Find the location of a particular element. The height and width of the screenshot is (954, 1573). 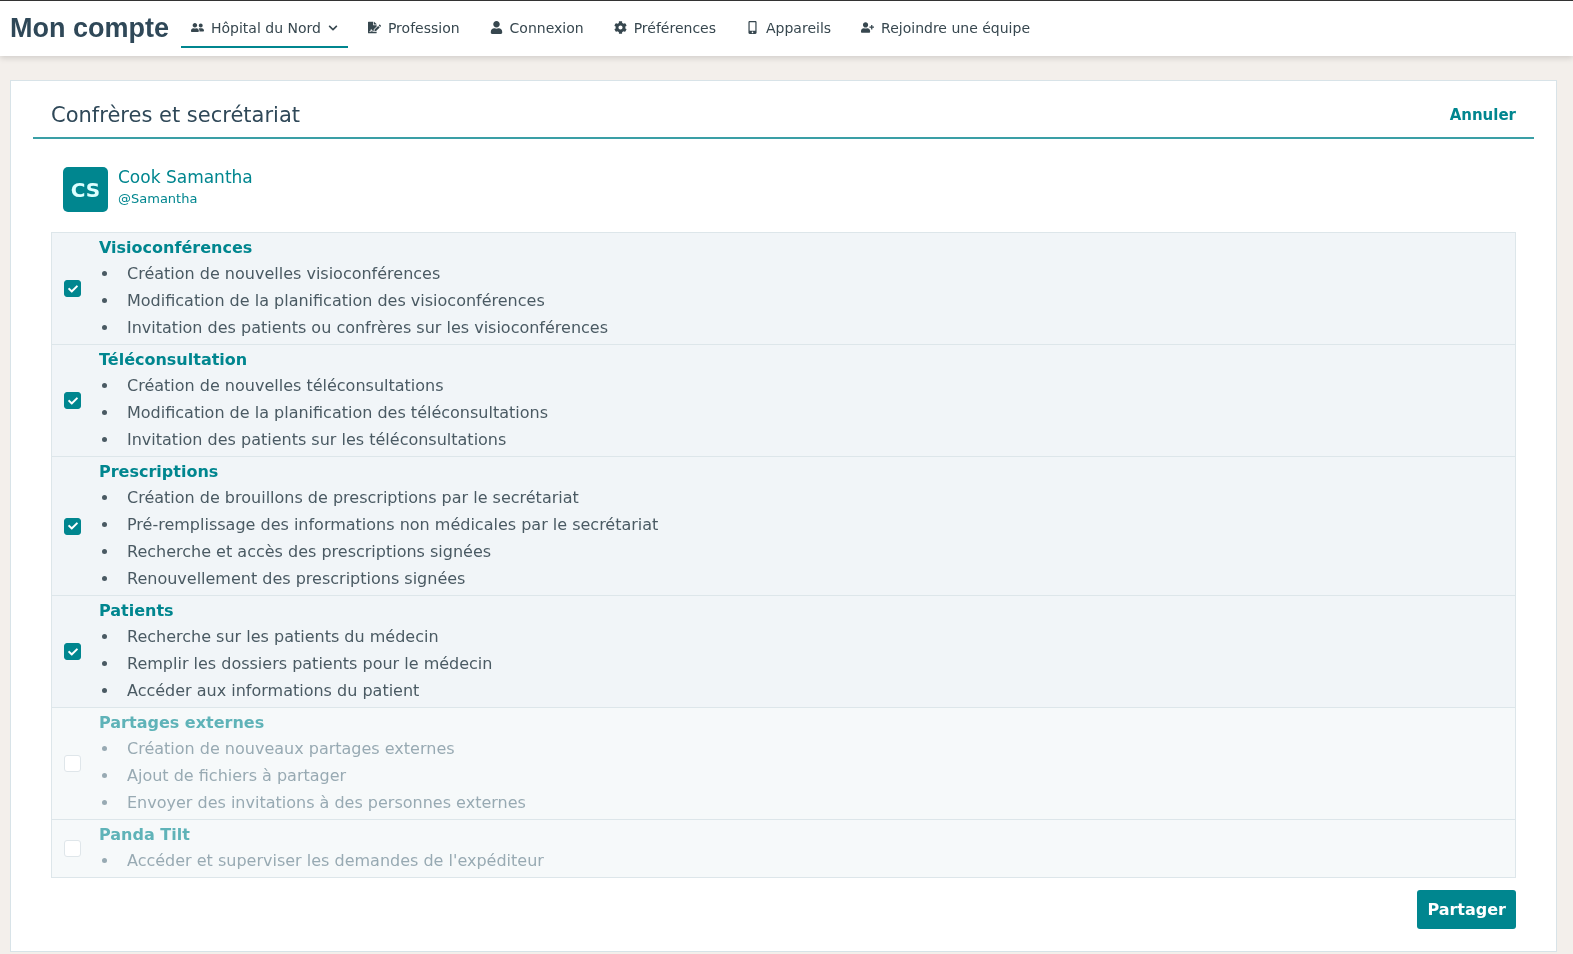

nav-tab: Appareils is located at coordinates (789, 28).